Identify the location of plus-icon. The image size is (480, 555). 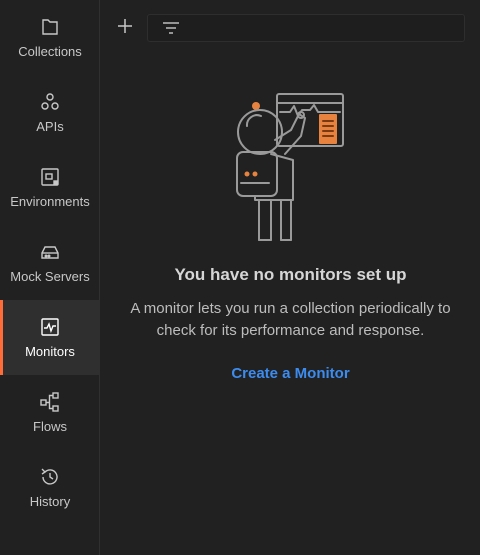
(125, 28).